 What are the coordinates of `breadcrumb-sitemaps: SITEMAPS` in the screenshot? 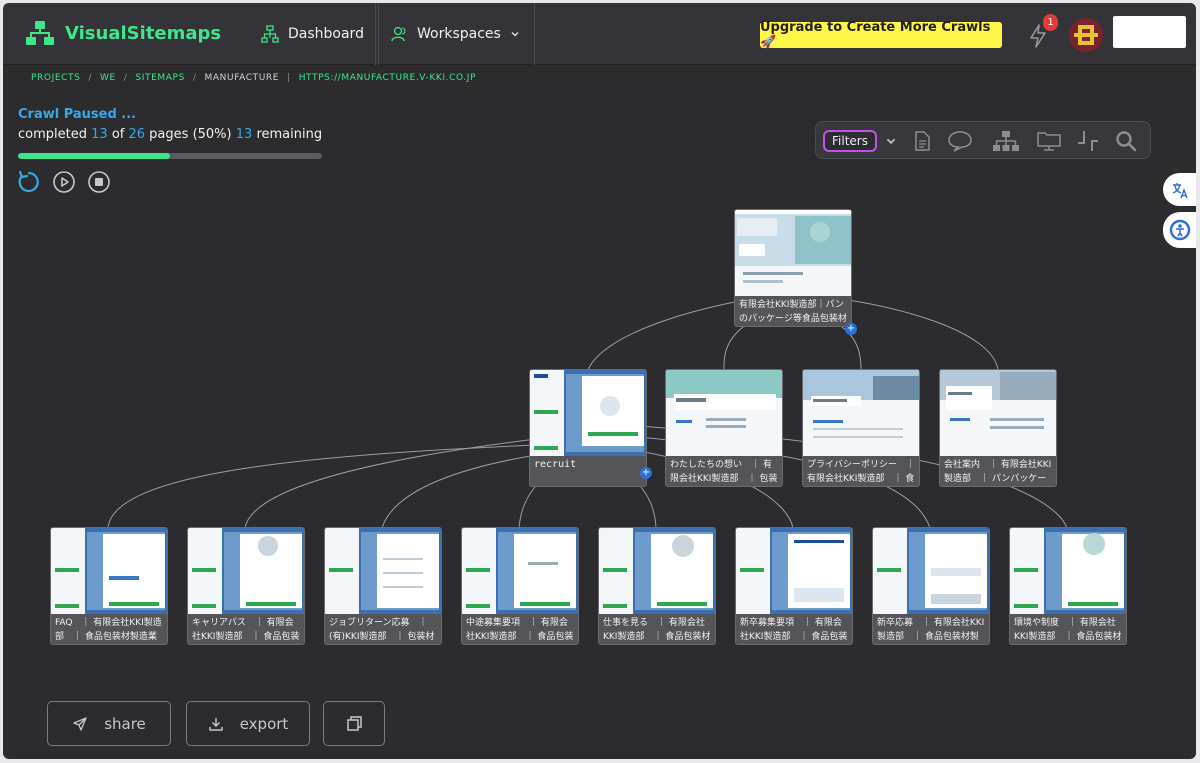 It's located at (159, 78).